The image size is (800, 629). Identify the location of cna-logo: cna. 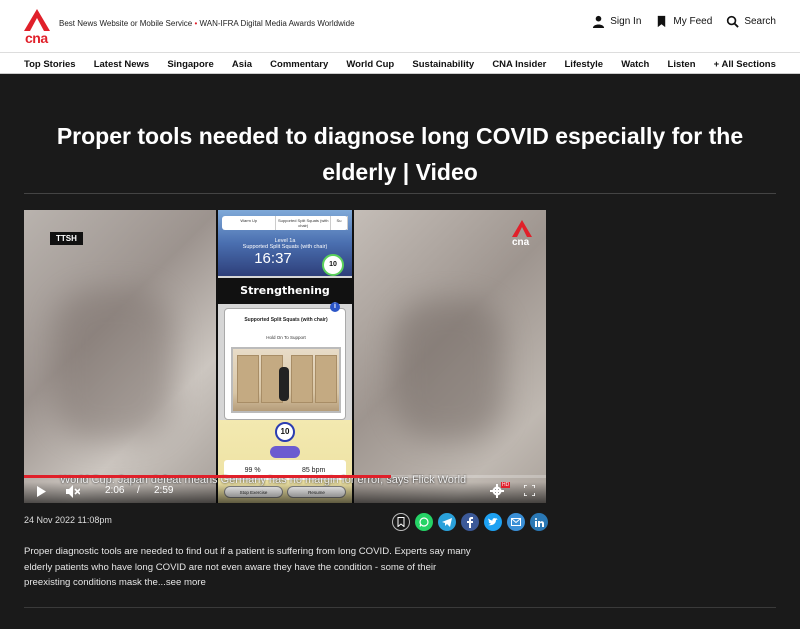
(37, 27).